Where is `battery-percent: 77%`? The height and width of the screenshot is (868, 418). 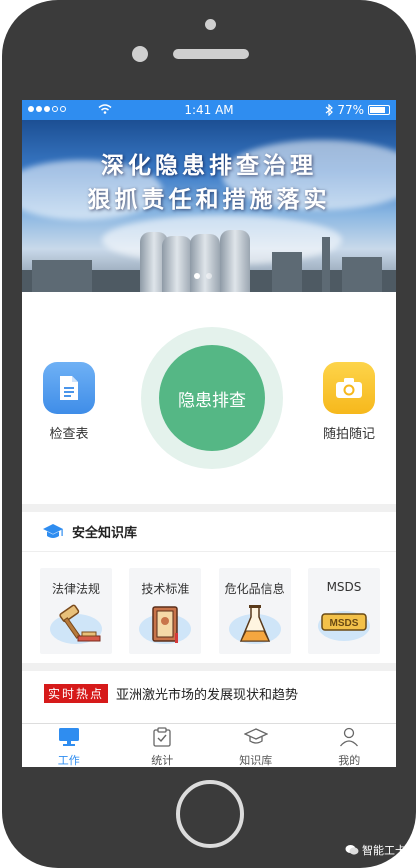 battery-percent: 77% is located at coordinates (350, 110).